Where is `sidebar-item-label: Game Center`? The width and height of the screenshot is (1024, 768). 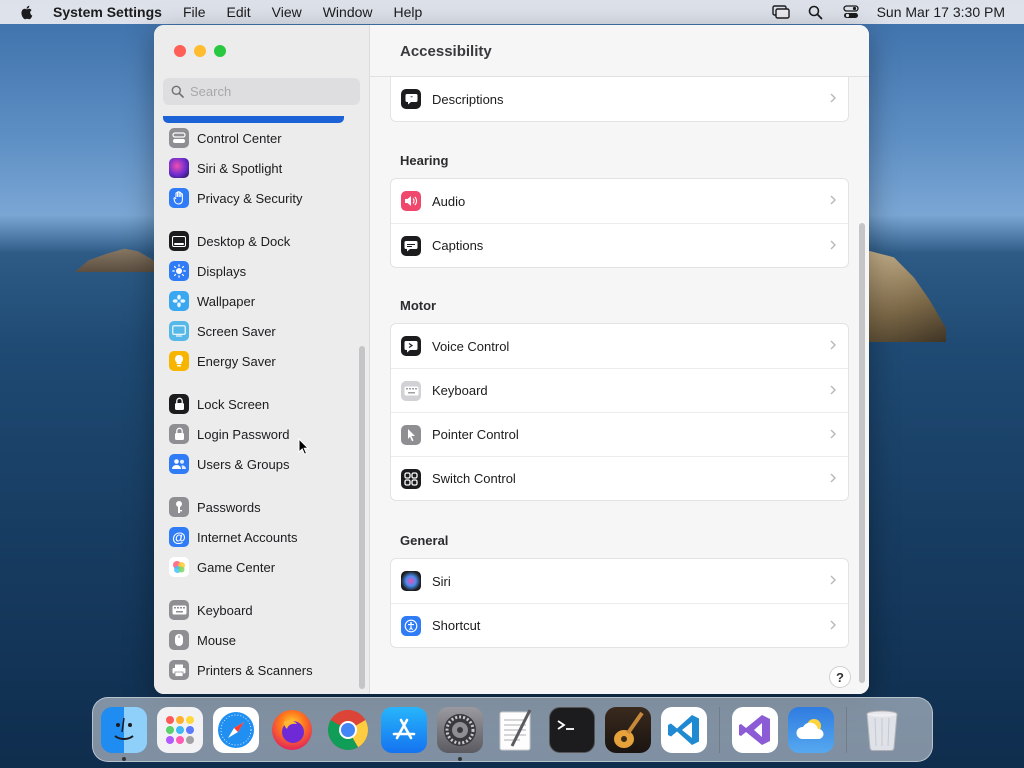
sidebar-item-label: Game Center is located at coordinates (236, 567).